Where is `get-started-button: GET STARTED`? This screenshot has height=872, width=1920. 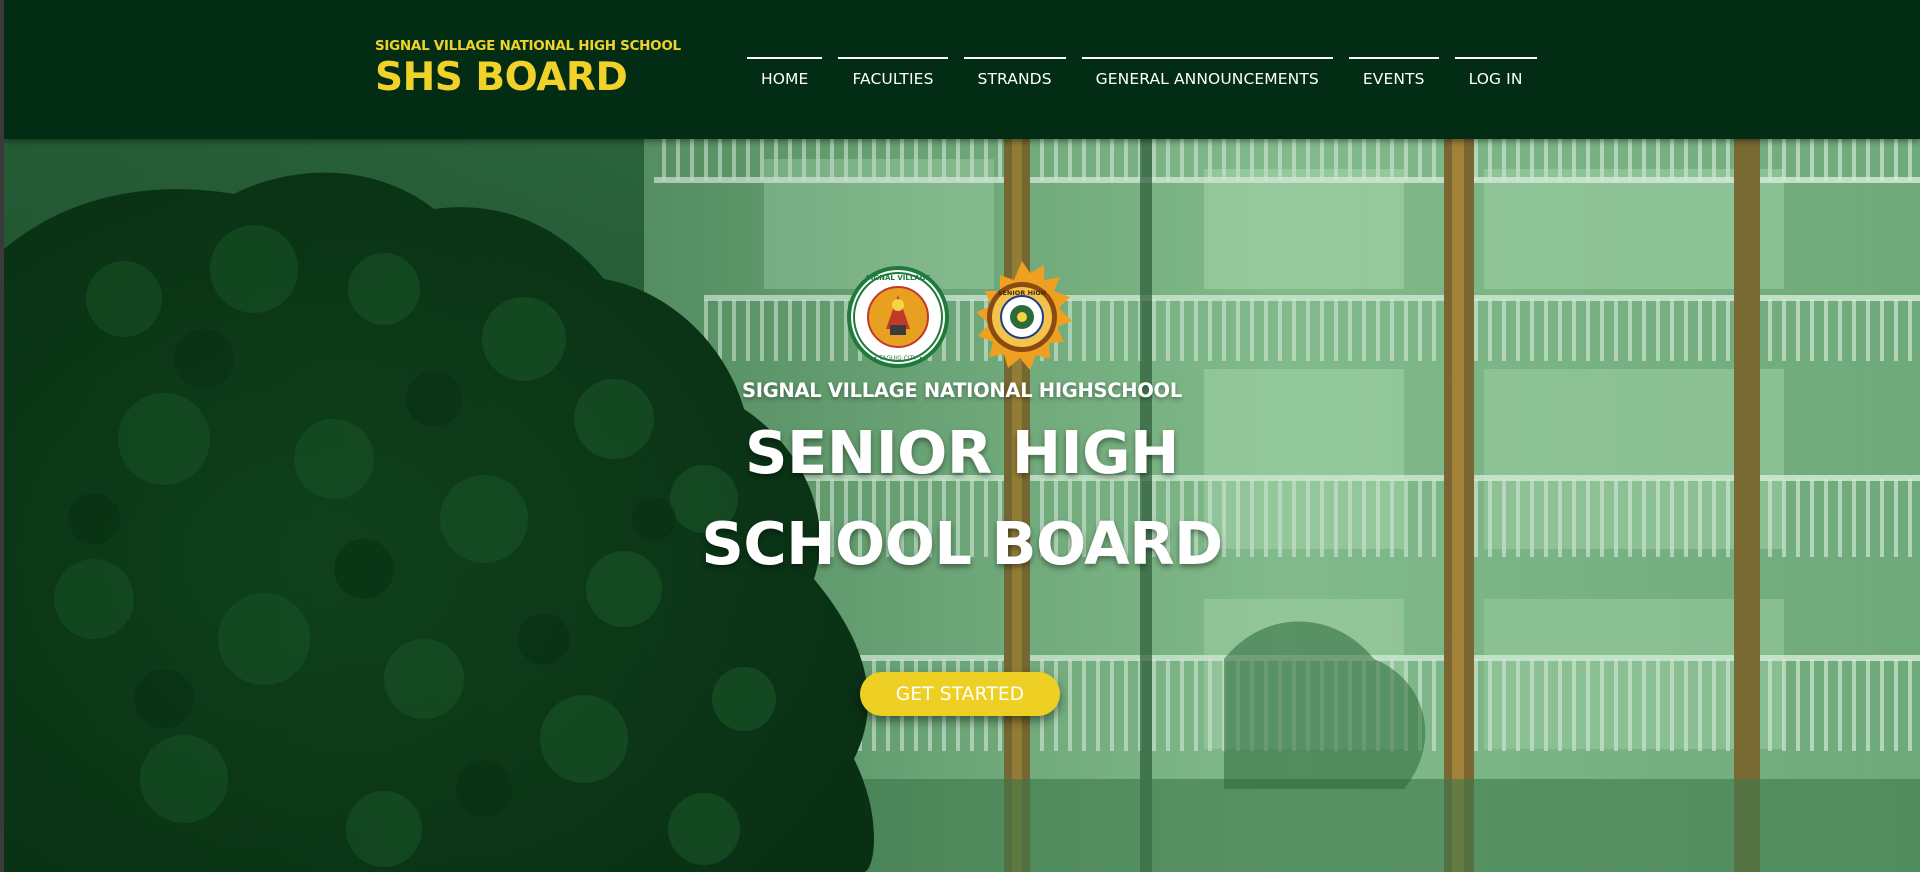 get-started-button: GET STARTED is located at coordinates (960, 694).